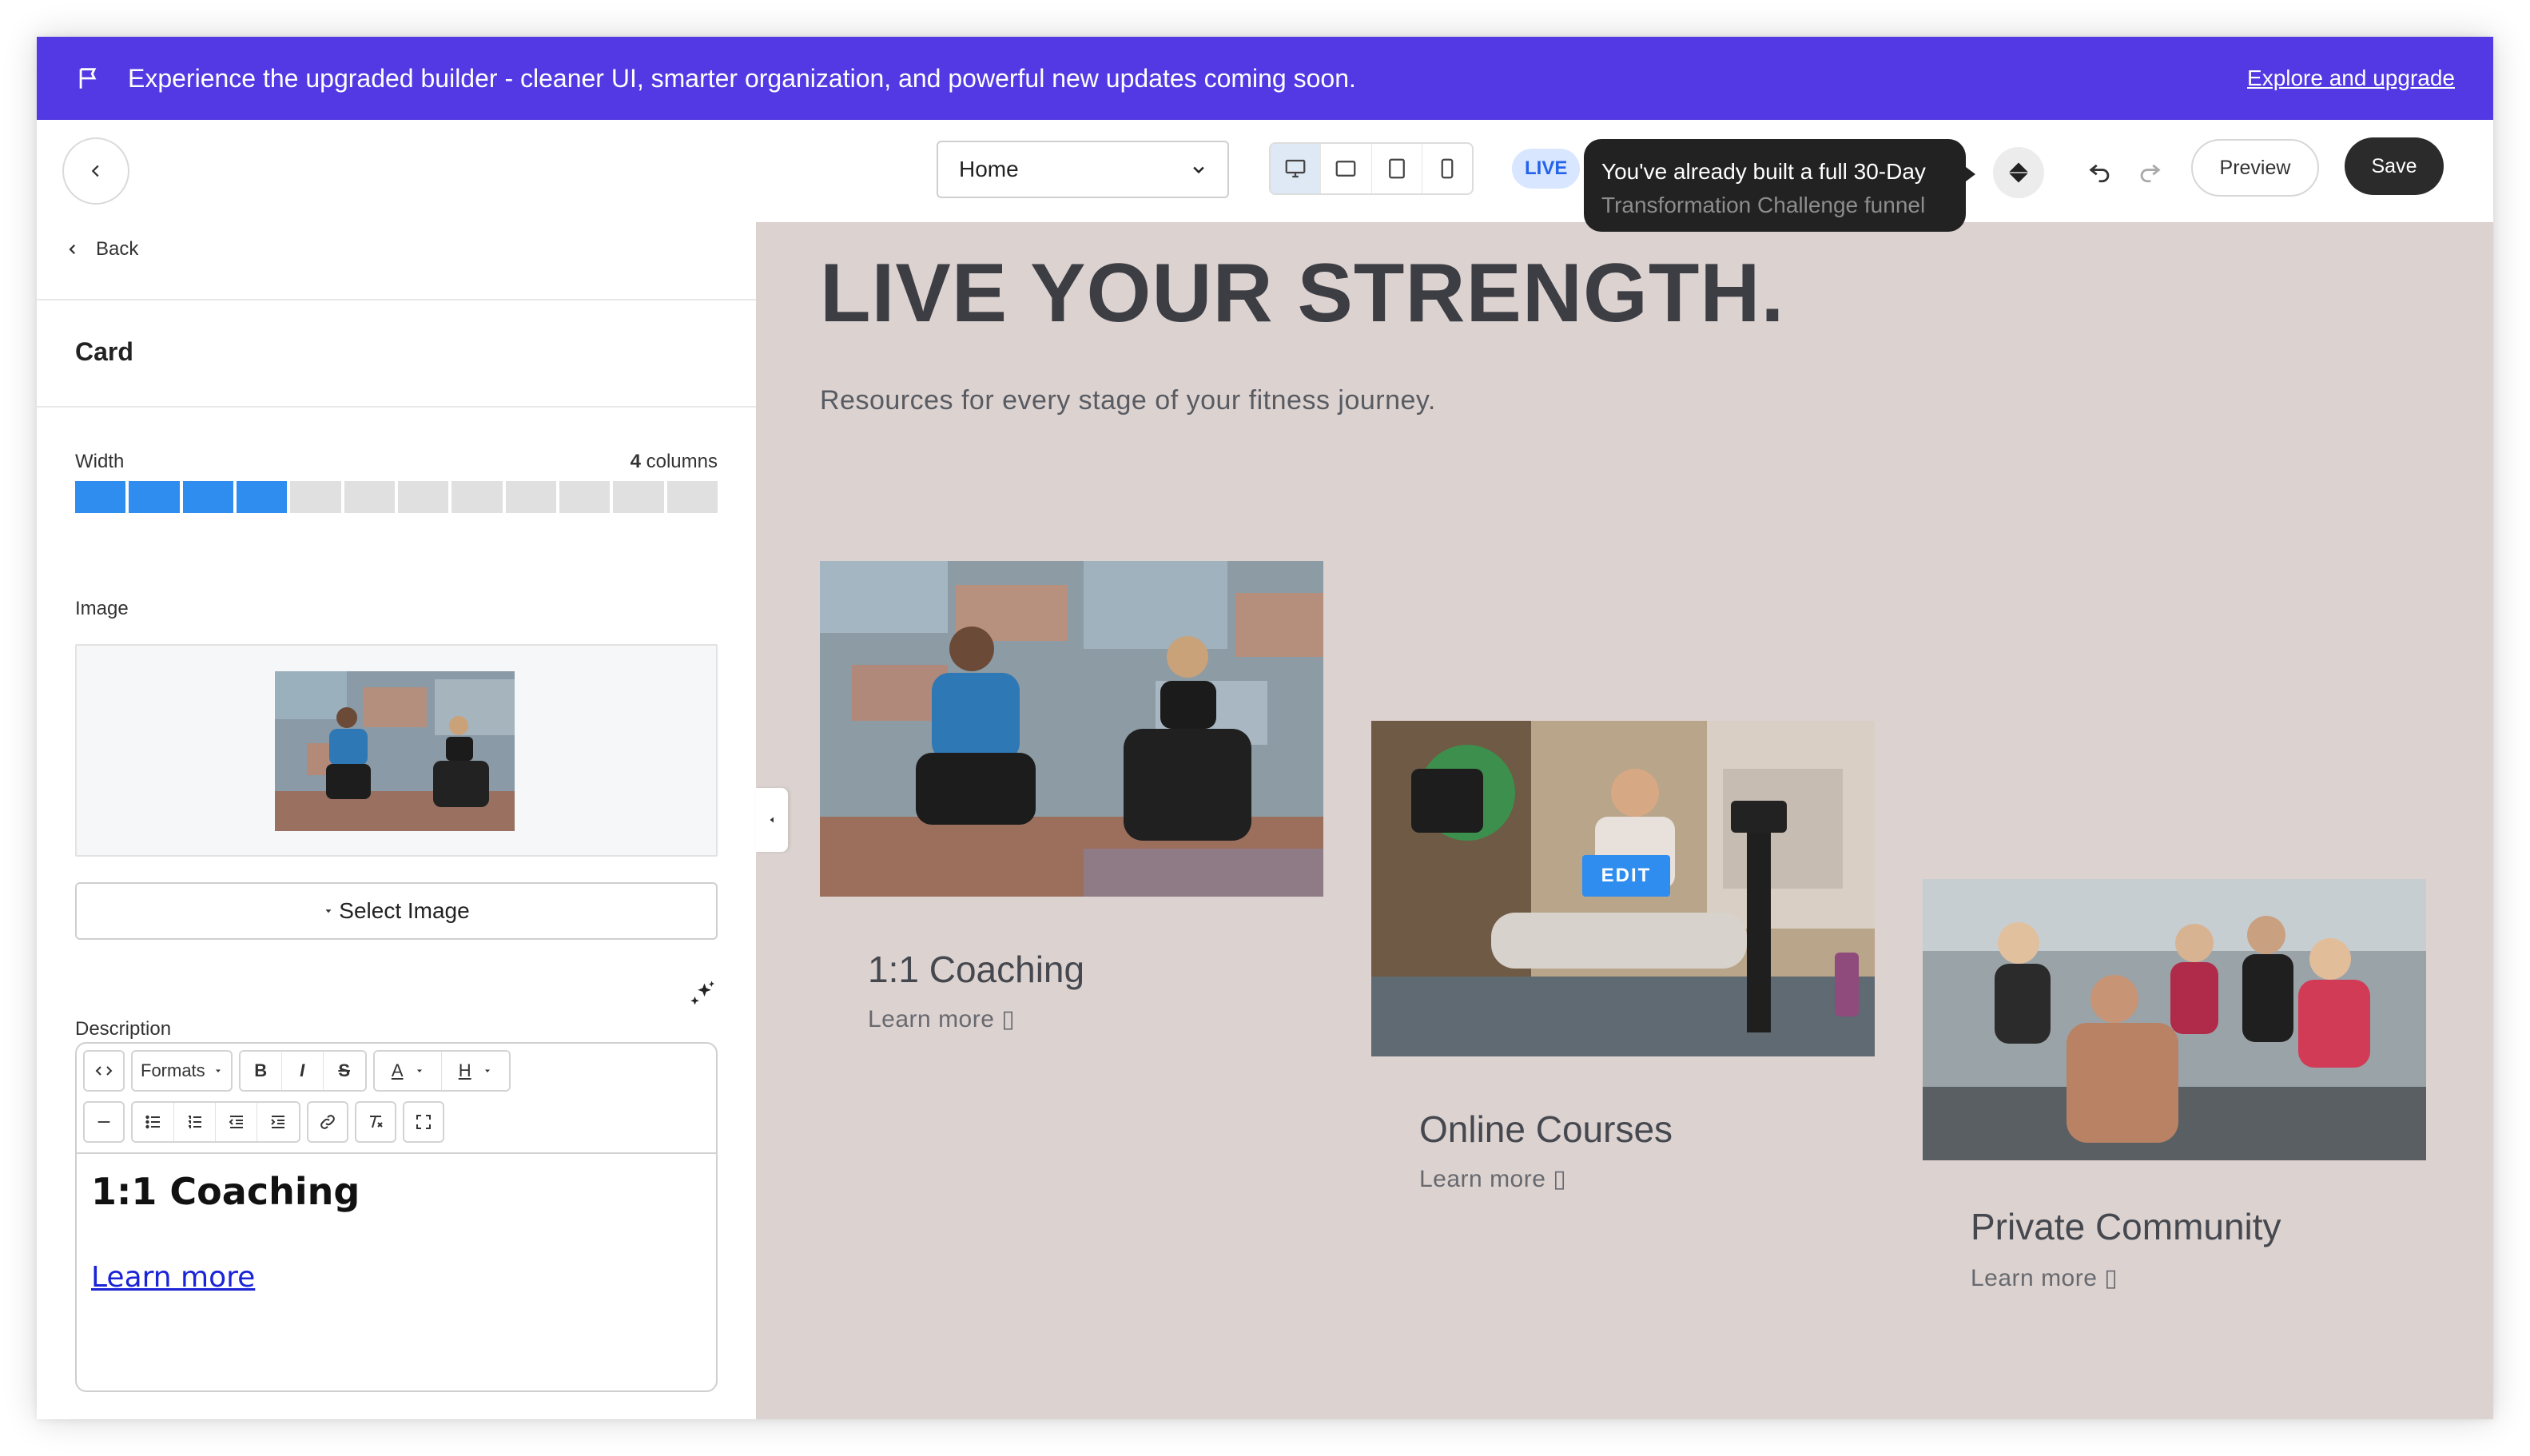 The image size is (2530, 1456). I want to click on card-online-courses: EDIT Online Courses Learn more ▯, so click(1623, 968).